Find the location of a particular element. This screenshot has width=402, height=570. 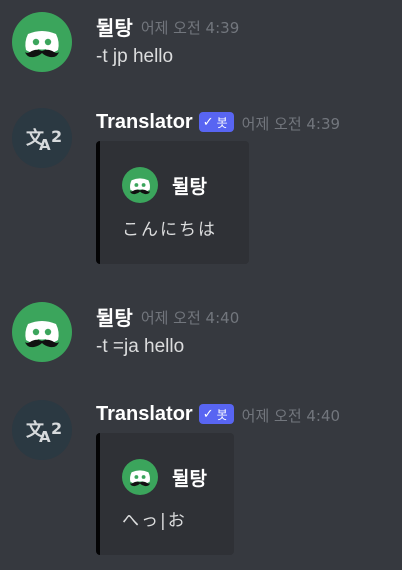

message-header: Translator ✓ 봇 어제 오전 4:40 is located at coordinates (218, 414).